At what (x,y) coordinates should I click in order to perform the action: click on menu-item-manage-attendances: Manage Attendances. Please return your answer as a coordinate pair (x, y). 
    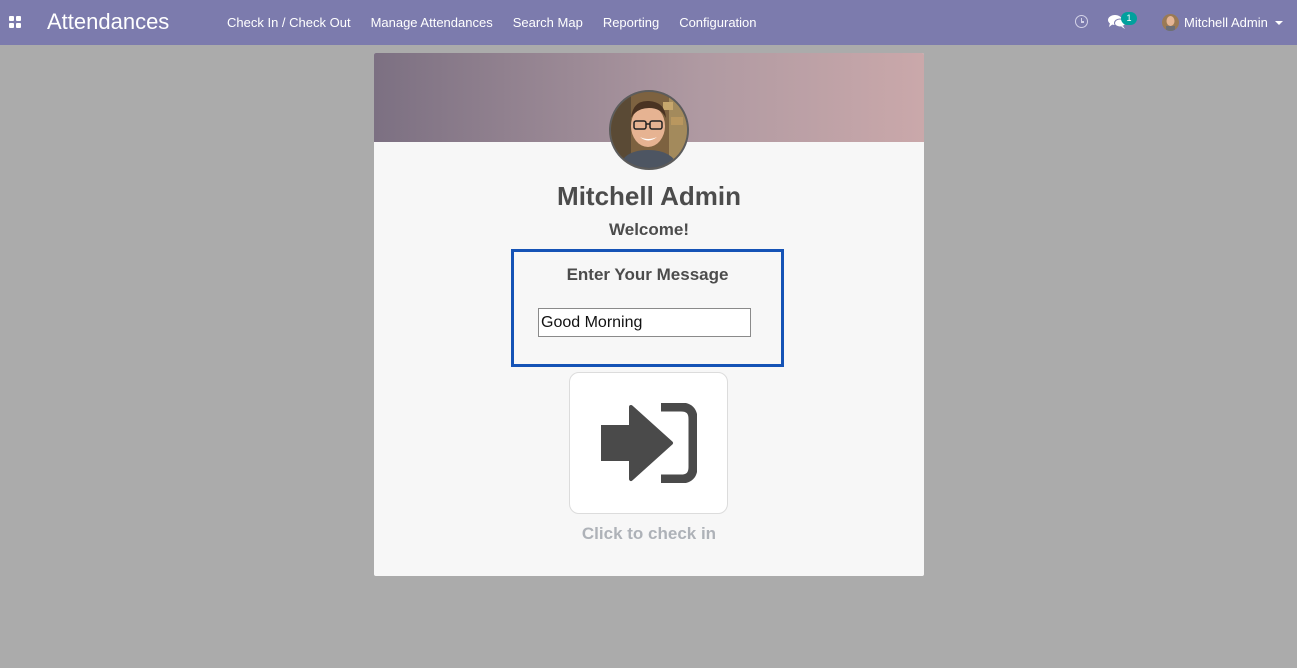
    Looking at the image, I should click on (432, 22).